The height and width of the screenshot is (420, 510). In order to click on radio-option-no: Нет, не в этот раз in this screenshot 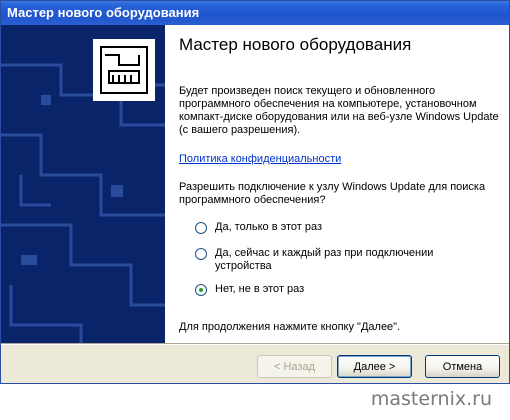, I will do `click(249, 289)`.